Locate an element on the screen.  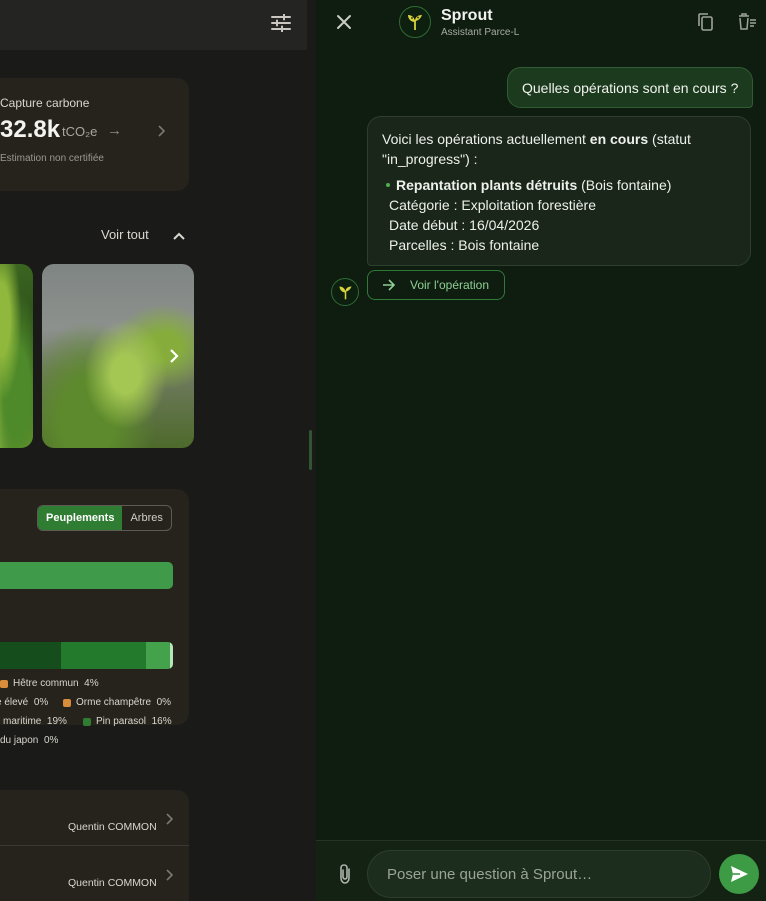
legend-item: du japon 0% is located at coordinates (29, 740).